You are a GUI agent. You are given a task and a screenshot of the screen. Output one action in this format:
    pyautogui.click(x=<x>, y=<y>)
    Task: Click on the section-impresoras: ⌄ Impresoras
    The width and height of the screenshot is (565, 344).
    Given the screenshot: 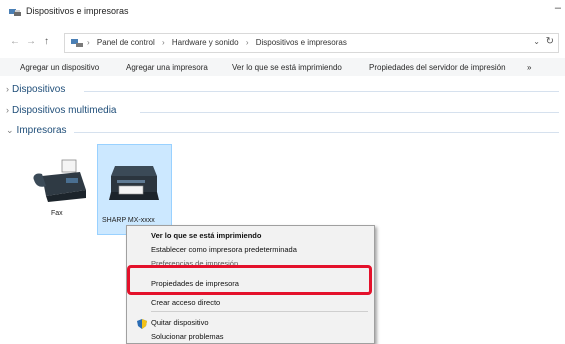 What is the action you would take?
    pyautogui.click(x=36, y=130)
    